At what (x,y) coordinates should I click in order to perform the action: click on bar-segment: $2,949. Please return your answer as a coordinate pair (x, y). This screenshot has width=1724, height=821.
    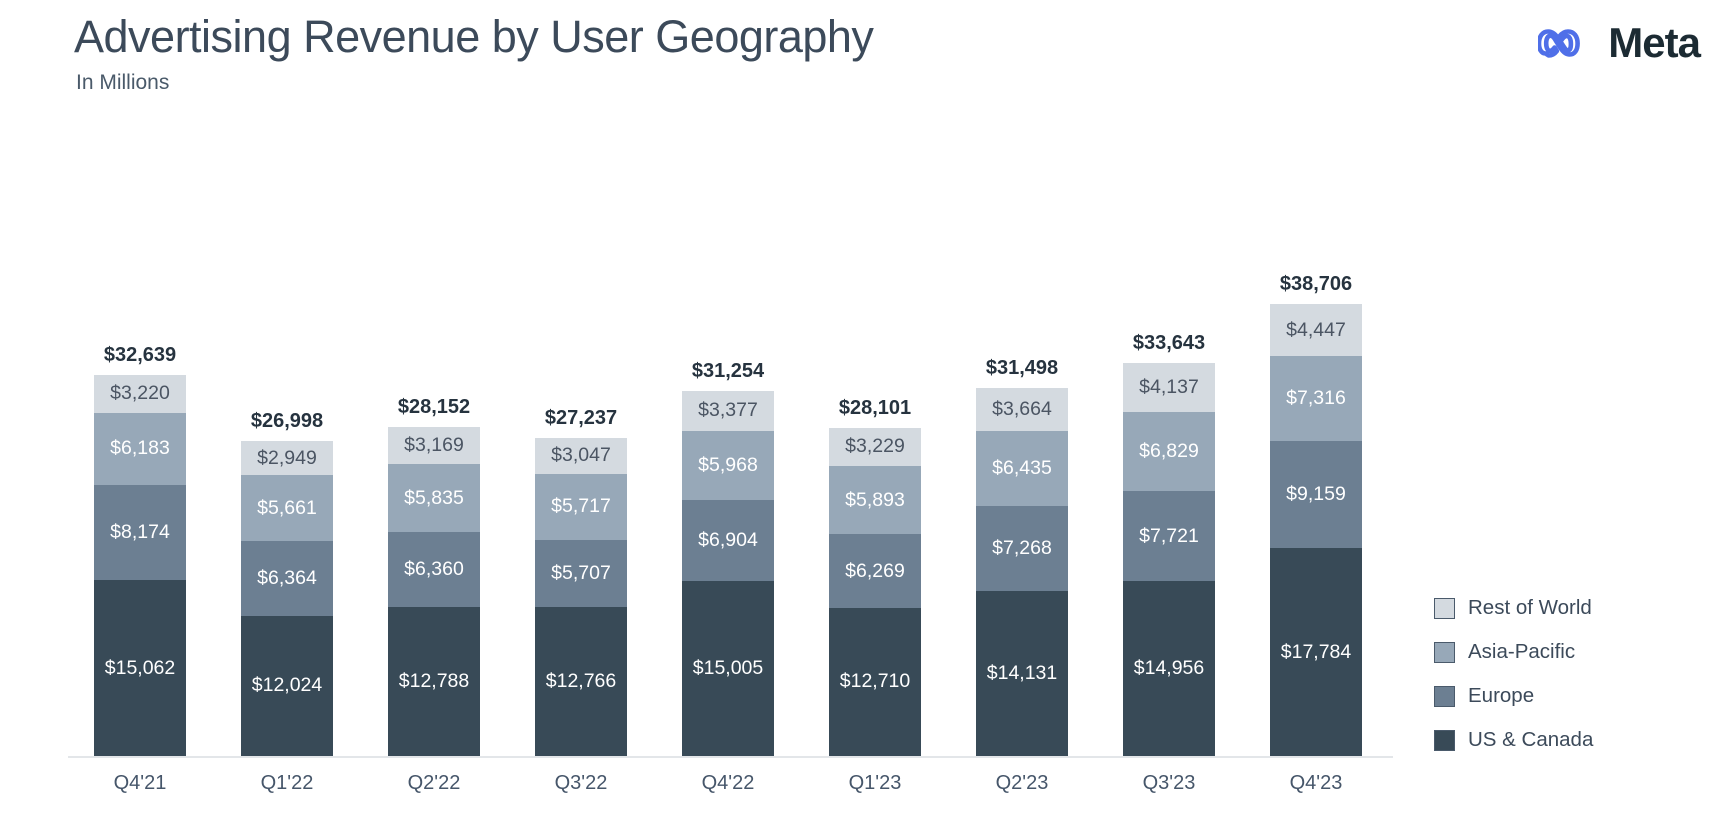
    Looking at the image, I should click on (287, 458).